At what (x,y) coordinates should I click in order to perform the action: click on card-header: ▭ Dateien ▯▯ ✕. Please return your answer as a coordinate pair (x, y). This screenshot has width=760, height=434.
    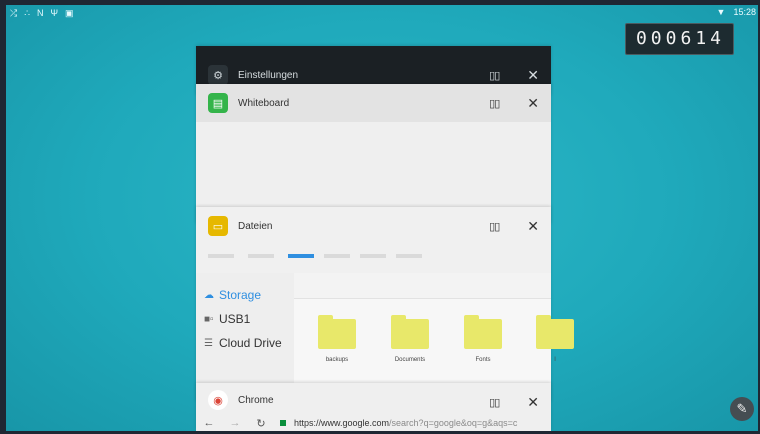
    Looking at the image, I should click on (373, 226).